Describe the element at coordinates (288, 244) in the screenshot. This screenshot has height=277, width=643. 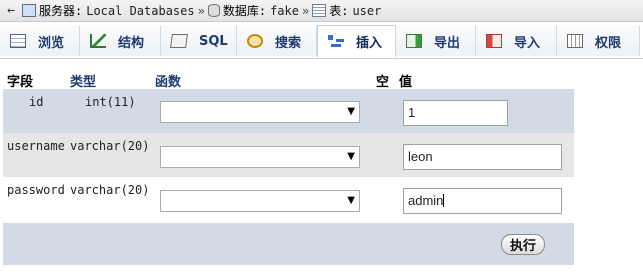
I see `form-footer: 执行` at that location.